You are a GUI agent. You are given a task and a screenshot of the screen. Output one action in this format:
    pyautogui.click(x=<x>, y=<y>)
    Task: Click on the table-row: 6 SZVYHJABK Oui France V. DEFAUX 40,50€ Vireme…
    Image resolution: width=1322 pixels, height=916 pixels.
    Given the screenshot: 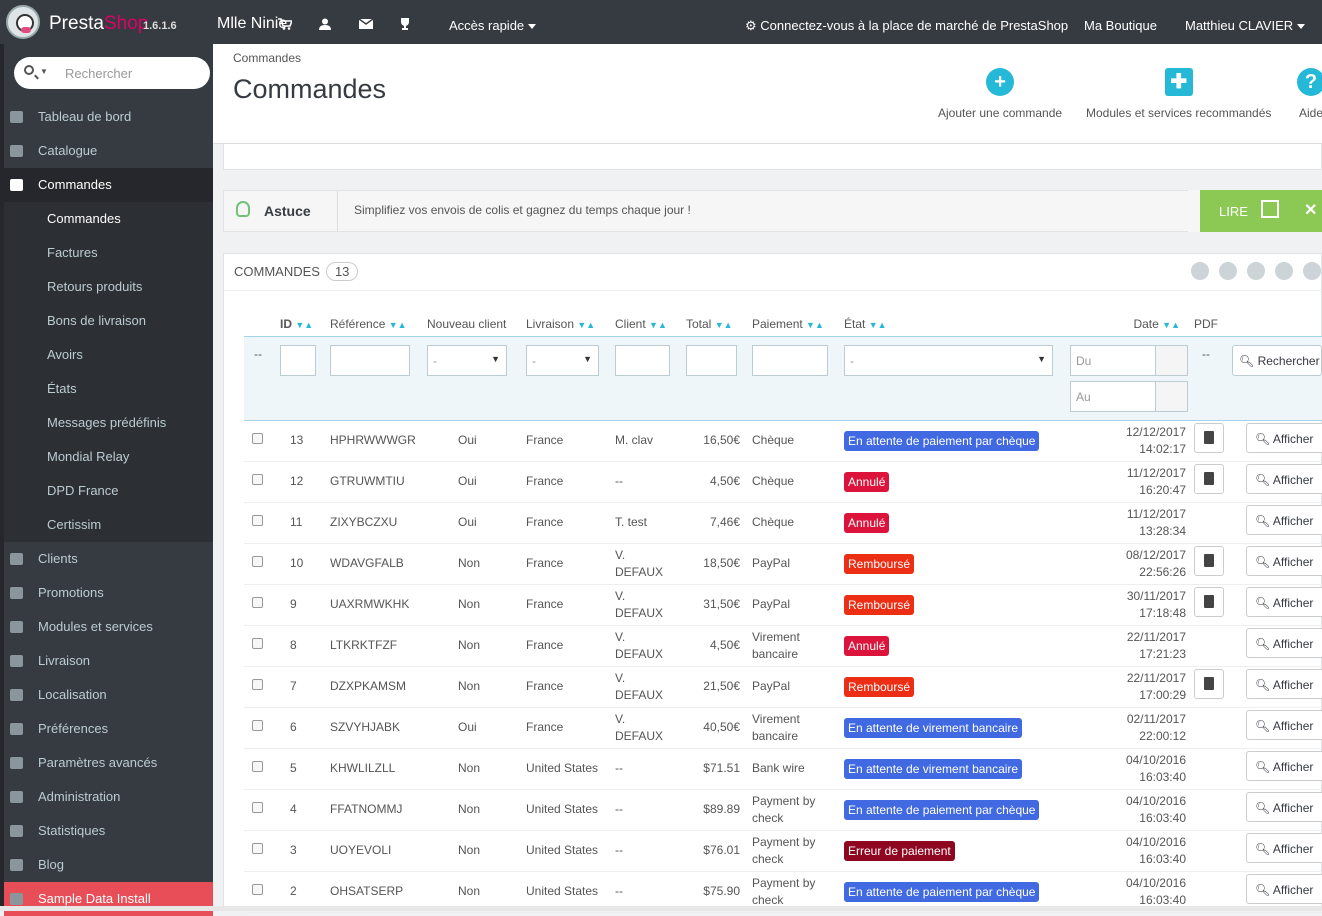 What is the action you would take?
    pyautogui.click(x=783, y=728)
    